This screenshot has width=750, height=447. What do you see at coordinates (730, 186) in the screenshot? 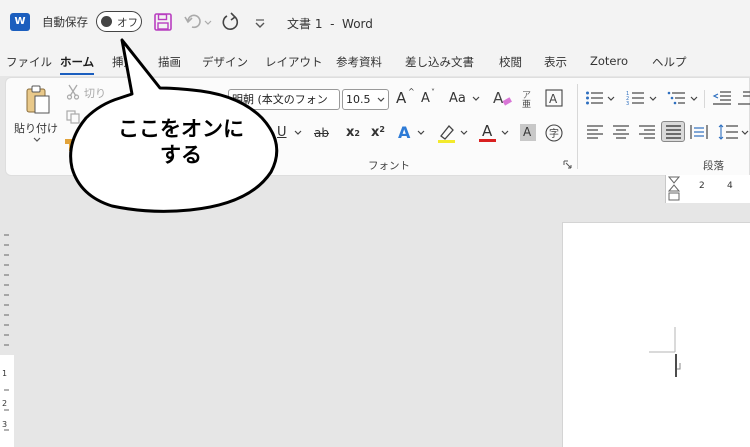
I see `ruler-label: 4` at bounding box center [730, 186].